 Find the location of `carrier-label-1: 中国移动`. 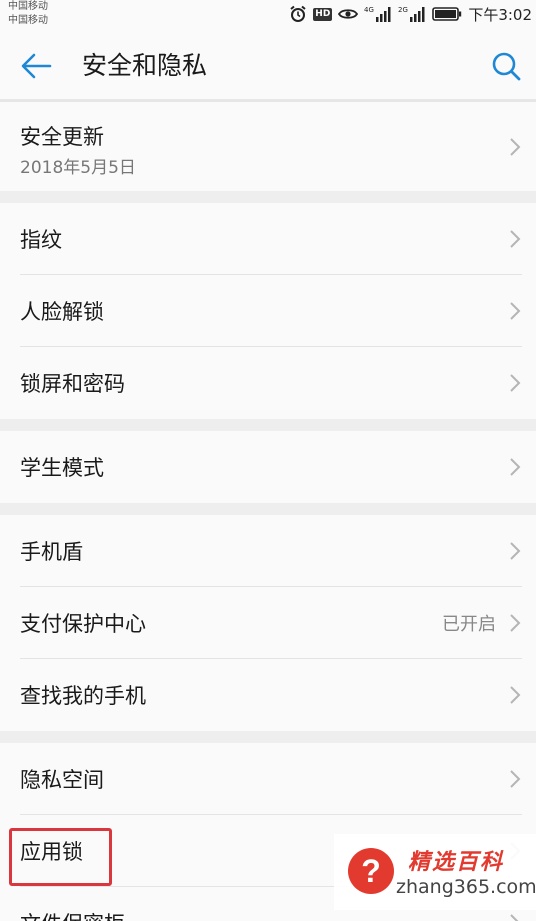

carrier-label-1: 中国移动 is located at coordinates (28, 6).